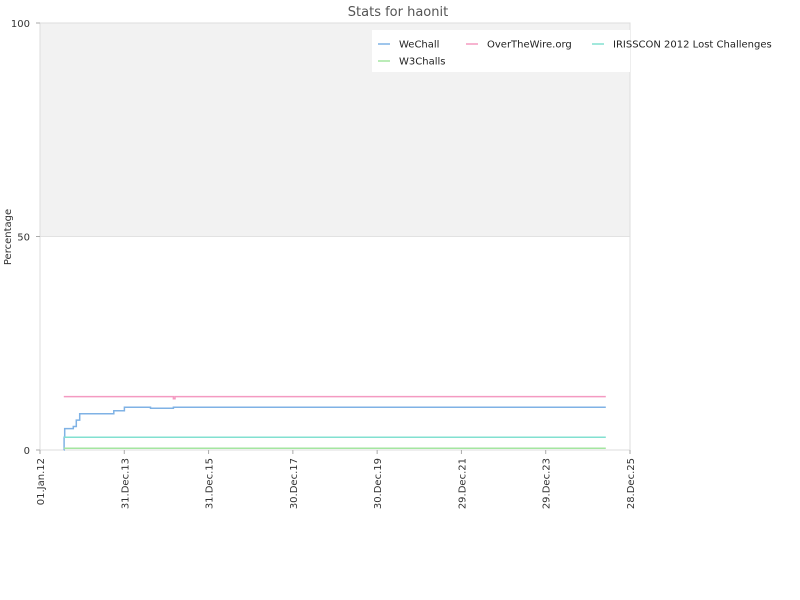  I want to click on y-tick-label: 100, so click(20, 24).